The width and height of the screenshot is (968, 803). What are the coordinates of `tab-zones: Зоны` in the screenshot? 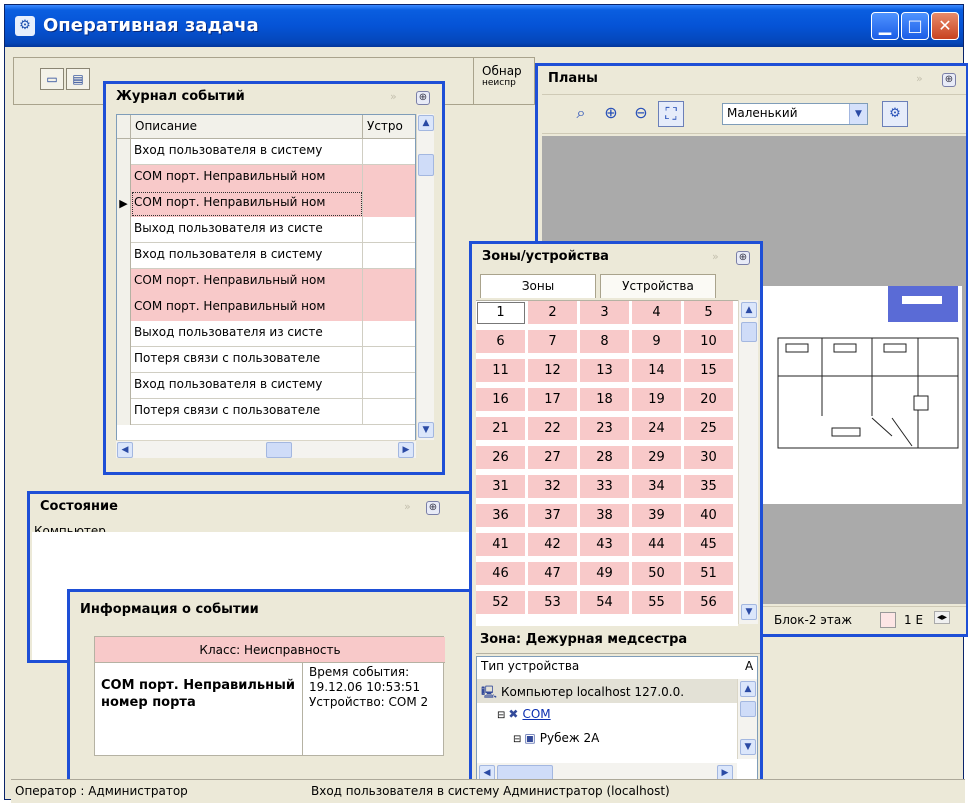 It's located at (538, 286).